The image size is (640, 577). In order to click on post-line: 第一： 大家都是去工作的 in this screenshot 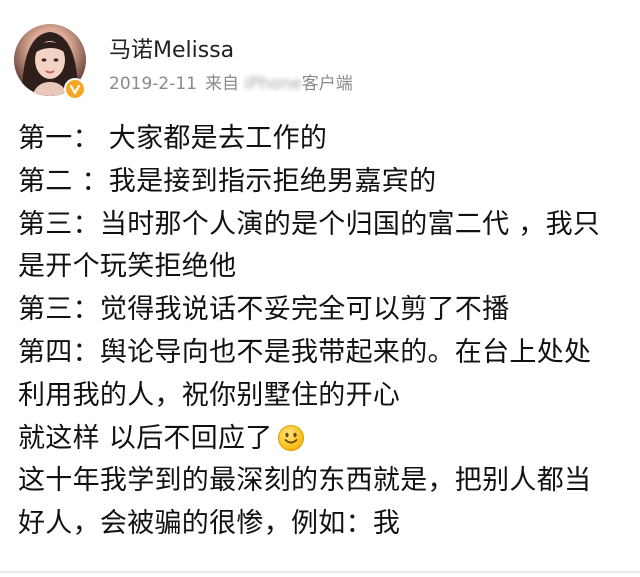, I will do `click(173, 138)`.